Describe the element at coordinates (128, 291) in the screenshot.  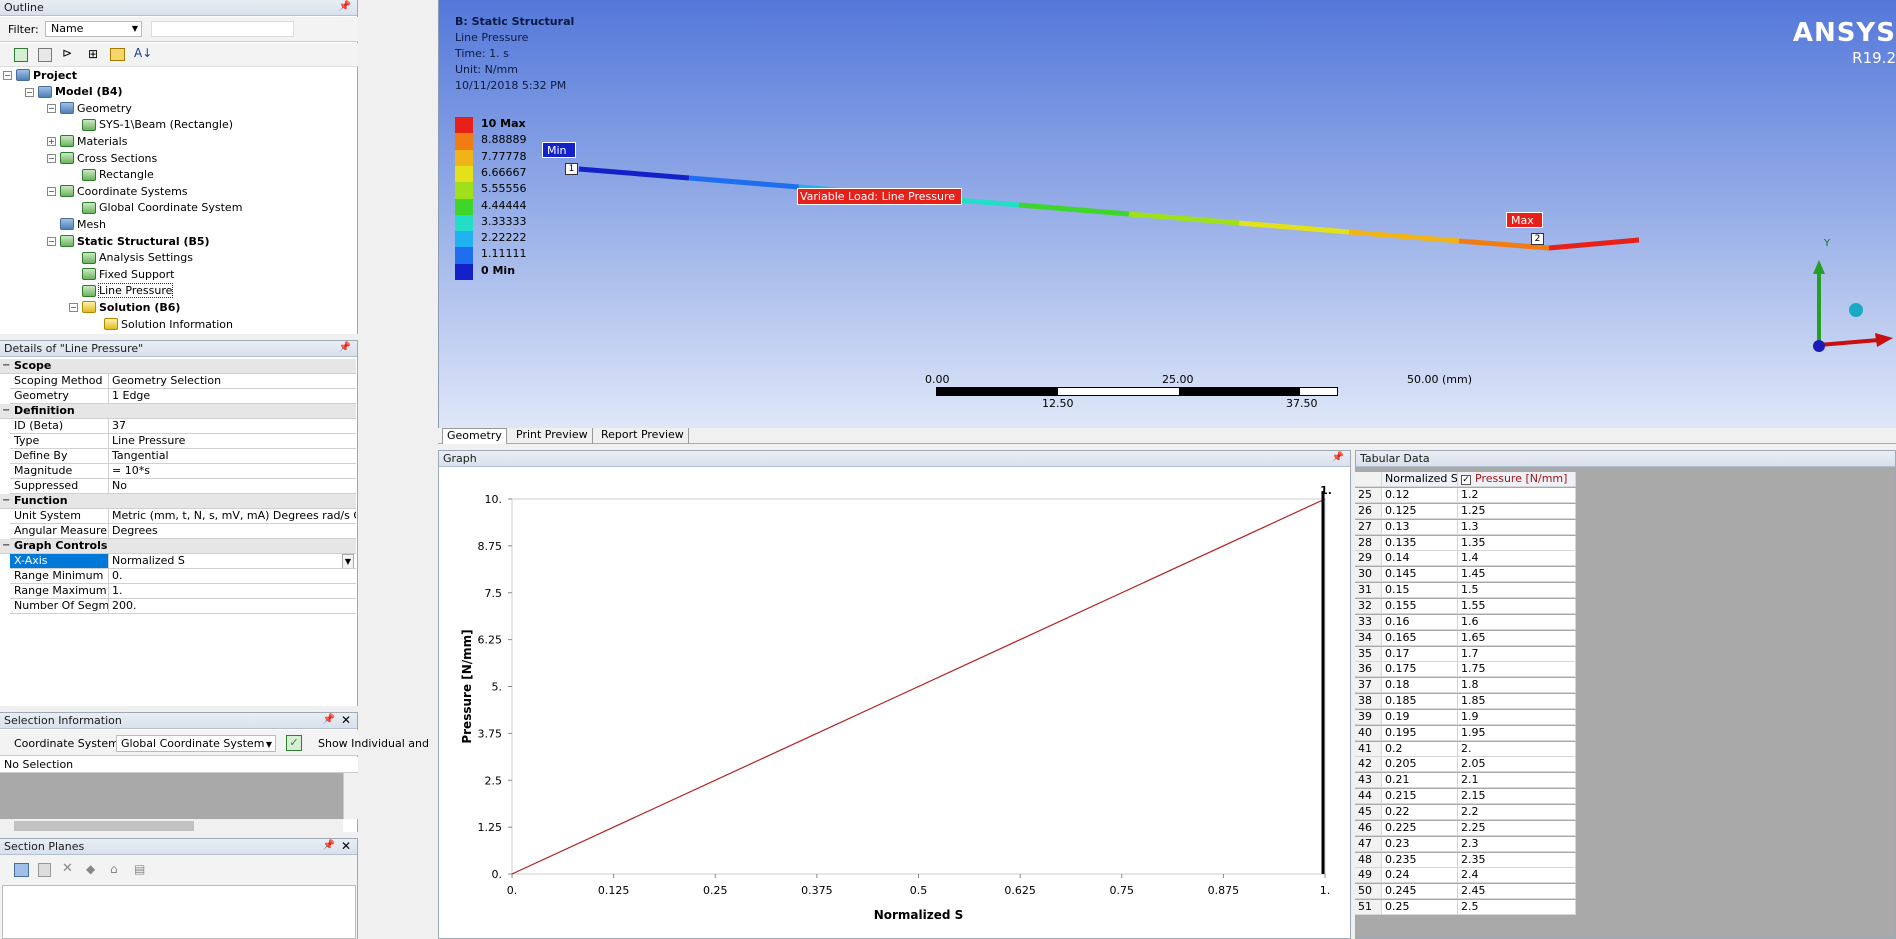
I see `tree-item: Line Pressure` at that location.